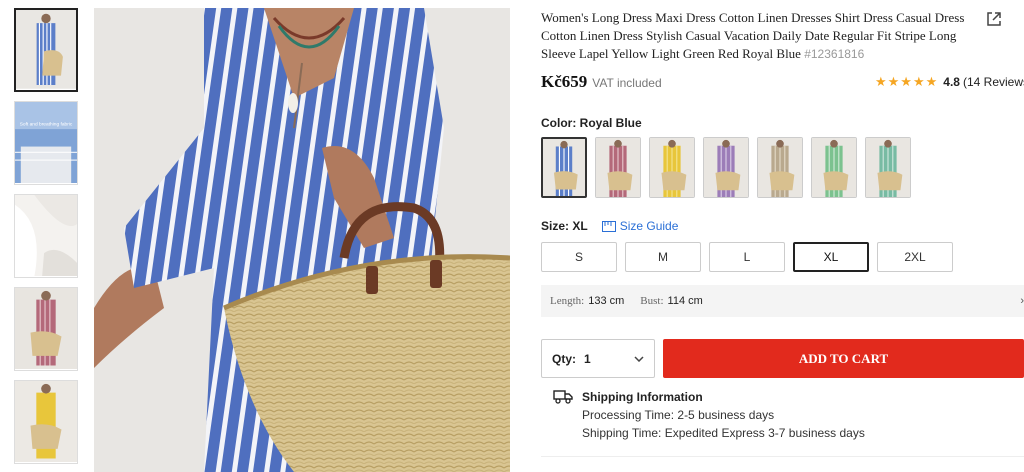 The width and height of the screenshot is (1024, 472). Describe the element at coordinates (46, 143) in the screenshot. I see `thumbnail-2: Soft and breathing fabric` at that location.